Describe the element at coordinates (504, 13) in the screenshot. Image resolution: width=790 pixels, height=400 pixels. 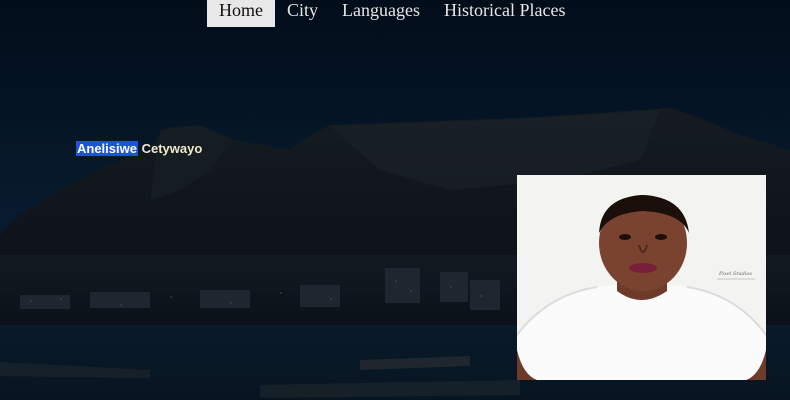
I see `nav-historical-places-link: Historical Places` at that location.